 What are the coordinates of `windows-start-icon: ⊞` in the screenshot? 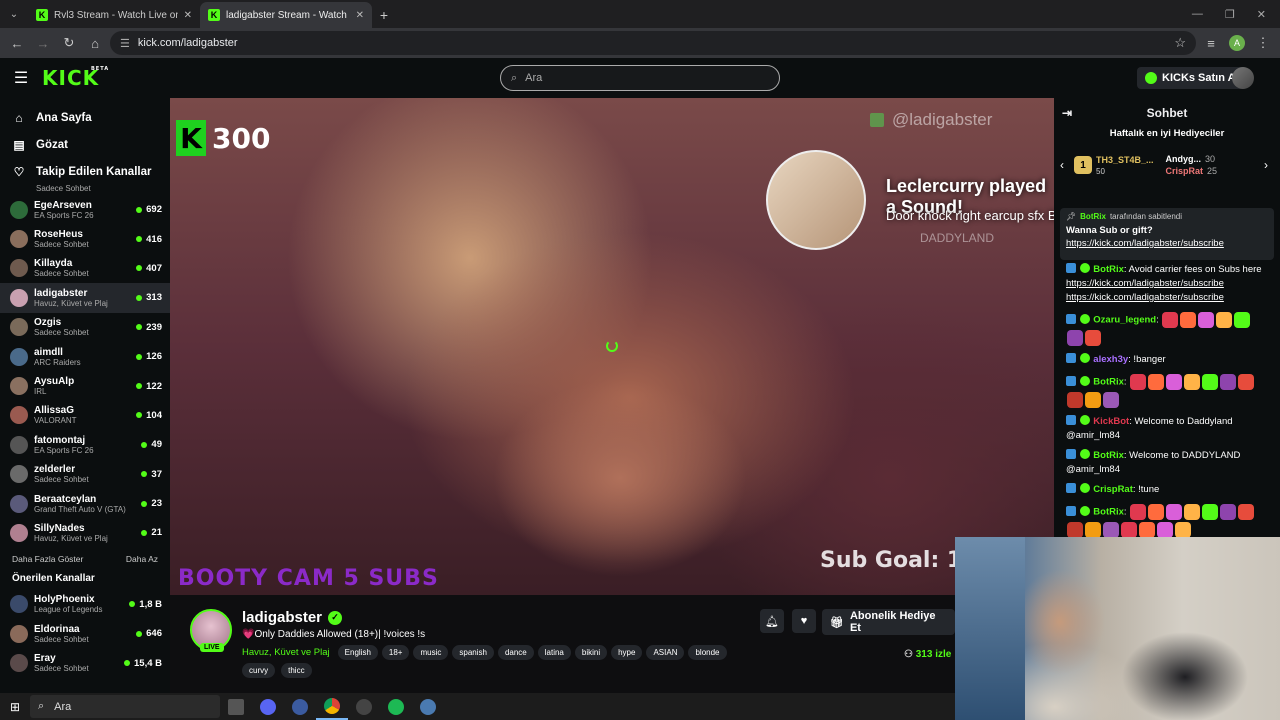 It's located at (15, 707).